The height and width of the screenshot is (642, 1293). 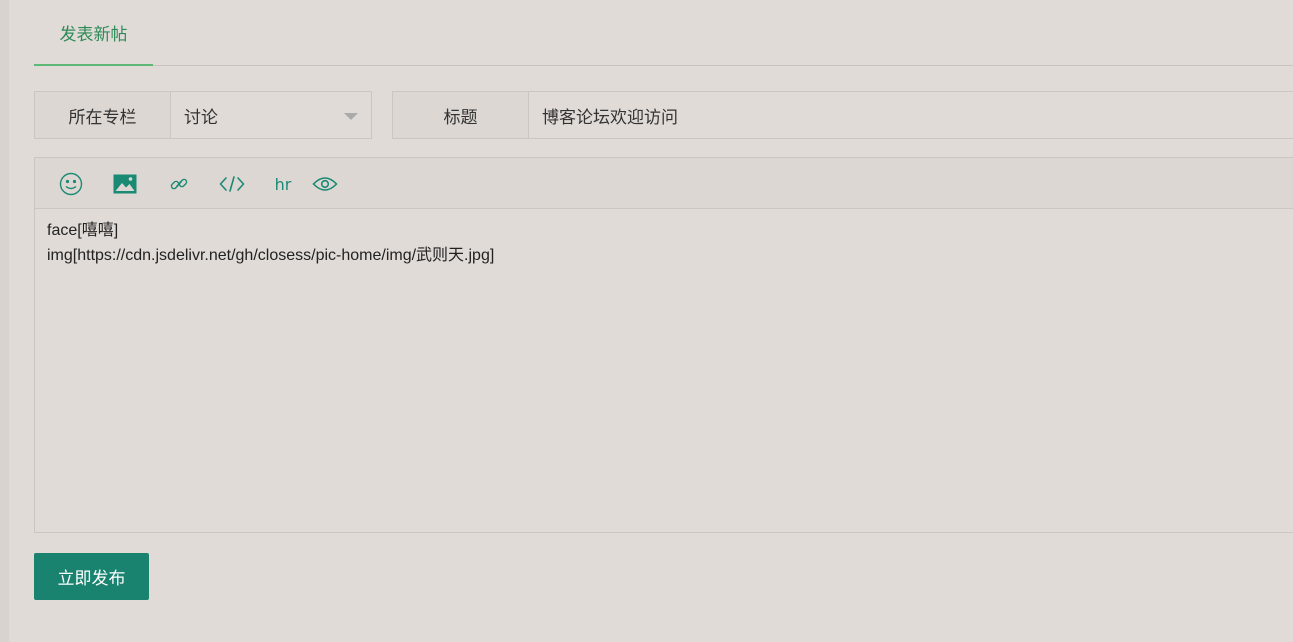 I want to click on hr-button: hr, so click(x=283, y=184).